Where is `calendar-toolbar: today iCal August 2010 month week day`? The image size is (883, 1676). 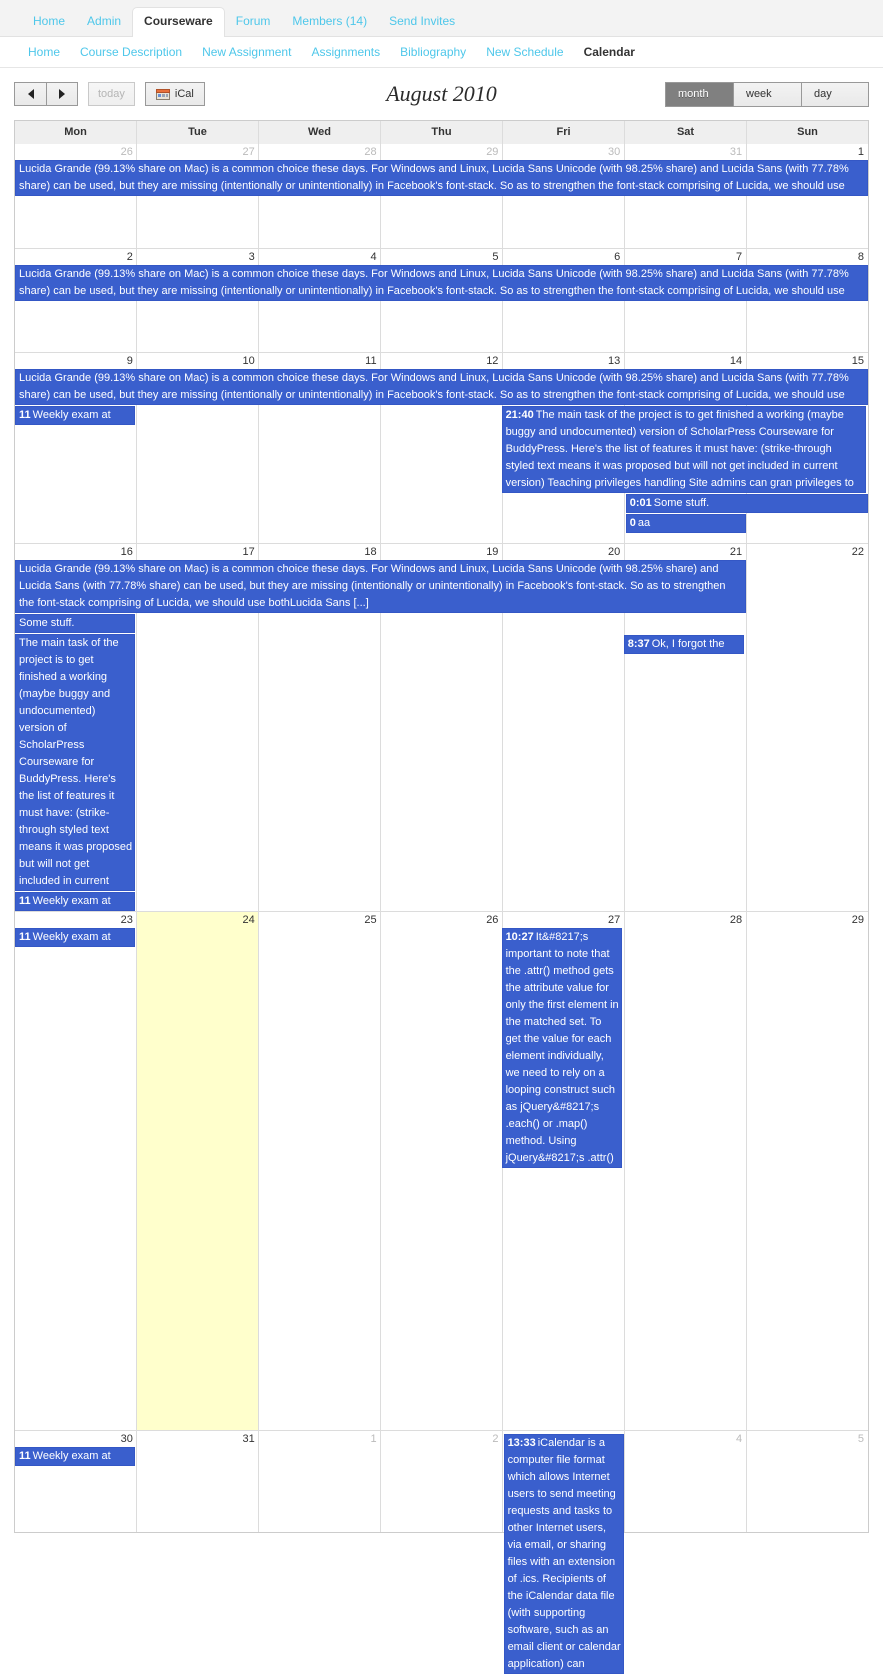
calendar-toolbar: today iCal August 2010 month week day is located at coordinates (441, 94).